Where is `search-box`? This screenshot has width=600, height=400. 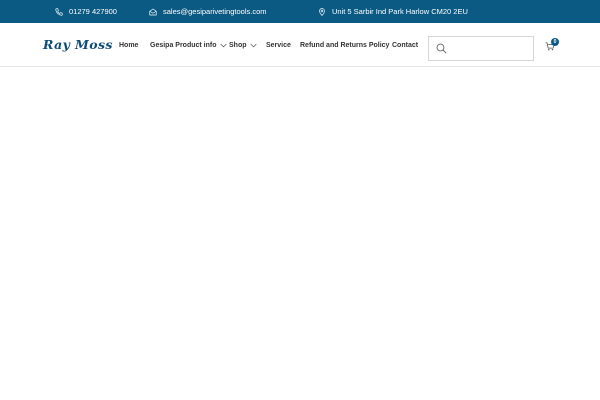
search-box is located at coordinates (481, 48).